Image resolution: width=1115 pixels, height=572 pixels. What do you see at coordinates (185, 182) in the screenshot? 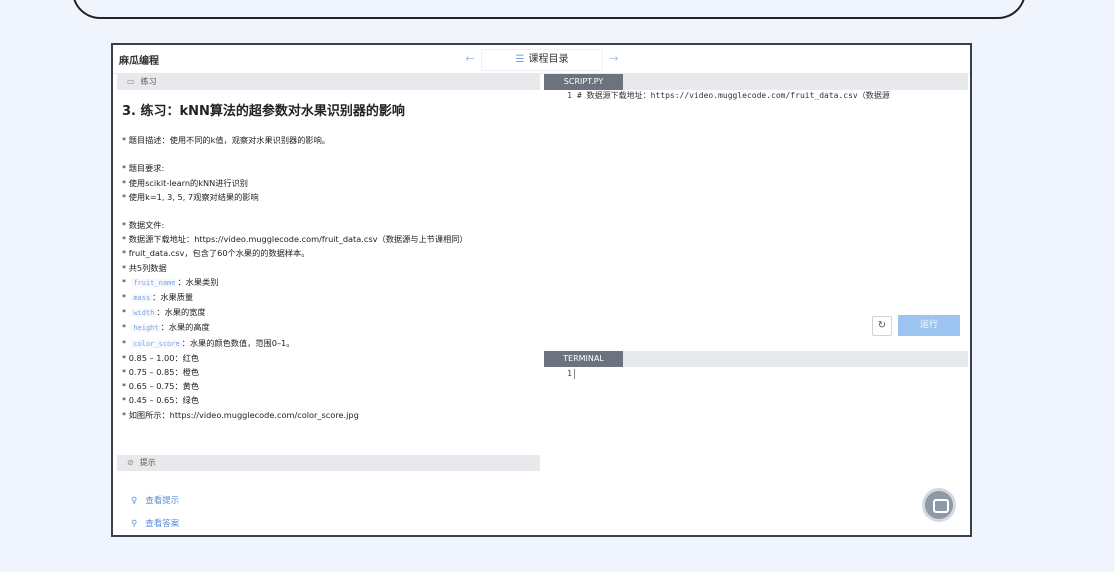
I see `req-line: * 使用scikit-learn的kNN进行识别` at bounding box center [185, 182].